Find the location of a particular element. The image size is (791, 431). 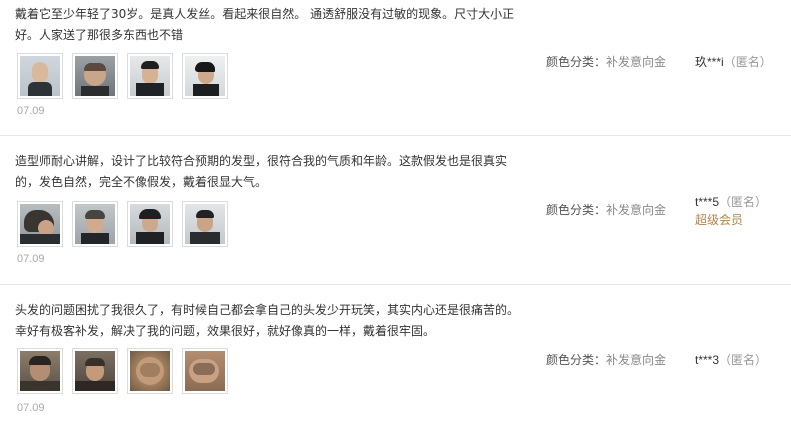

reviewer-name: 玖***i is located at coordinates (709, 62).